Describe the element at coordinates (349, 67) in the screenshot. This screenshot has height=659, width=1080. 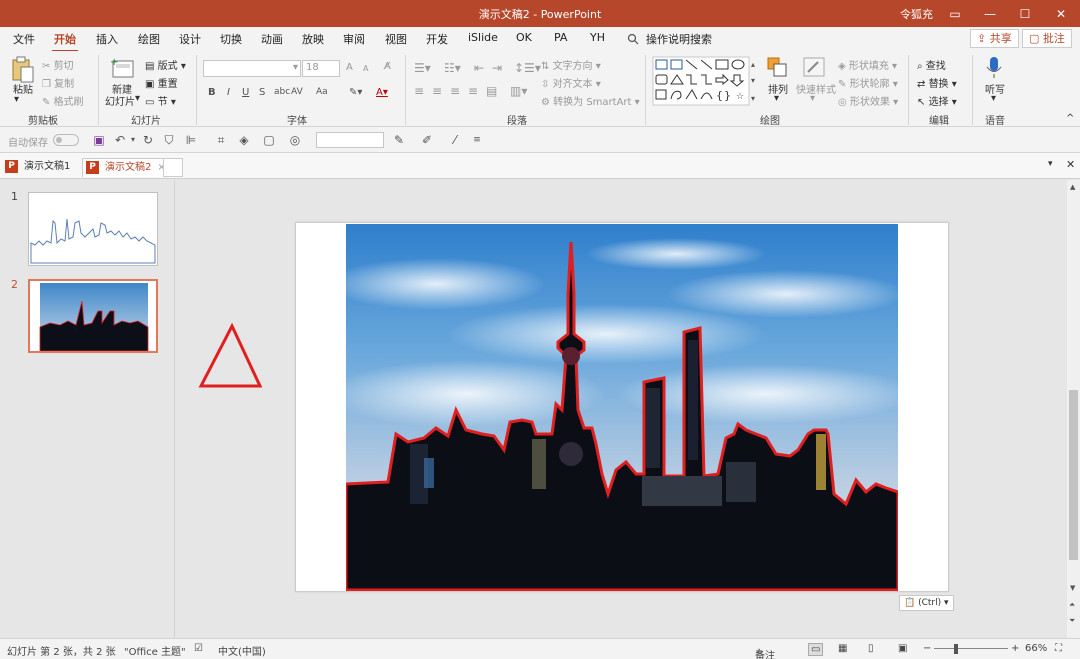
I see `grow-font-button: A` at that location.